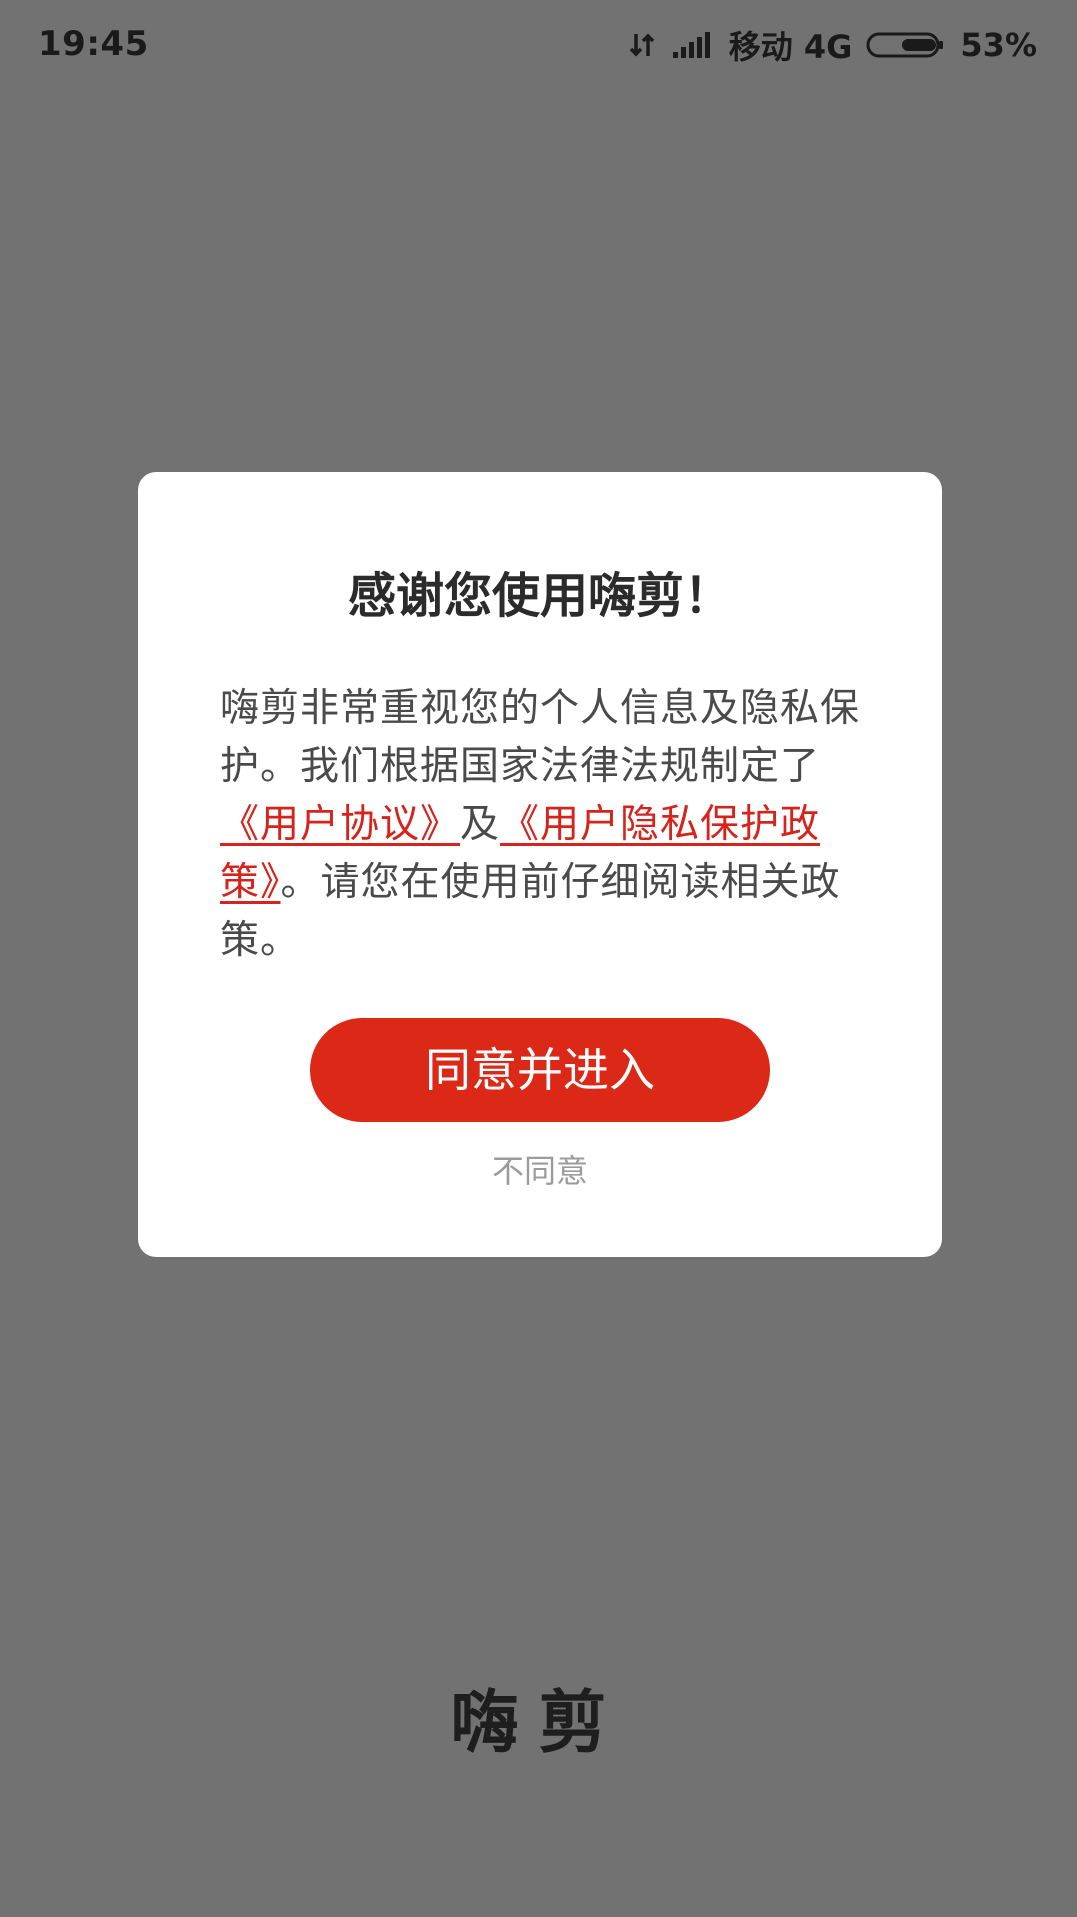 The width and height of the screenshot is (1077, 1917). Describe the element at coordinates (540, 1070) in the screenshot. I see `agree-and-enter-button: 同意并进入` at that location.